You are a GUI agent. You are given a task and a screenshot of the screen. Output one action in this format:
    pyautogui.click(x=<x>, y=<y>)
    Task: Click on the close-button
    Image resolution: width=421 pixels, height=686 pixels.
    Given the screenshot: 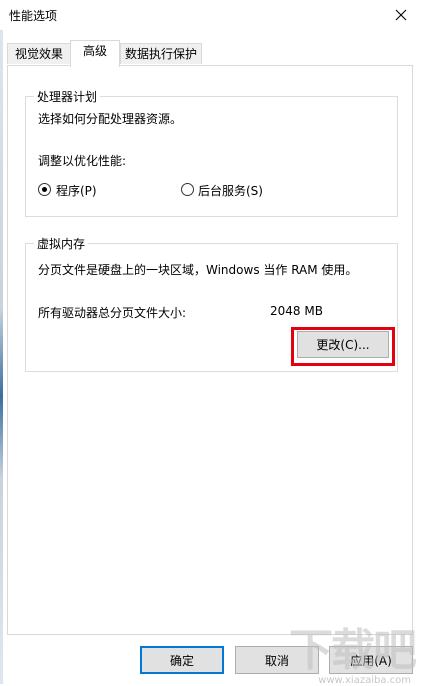 What is the action you would take?
    pyautogui.click(x=401, y=15)
    